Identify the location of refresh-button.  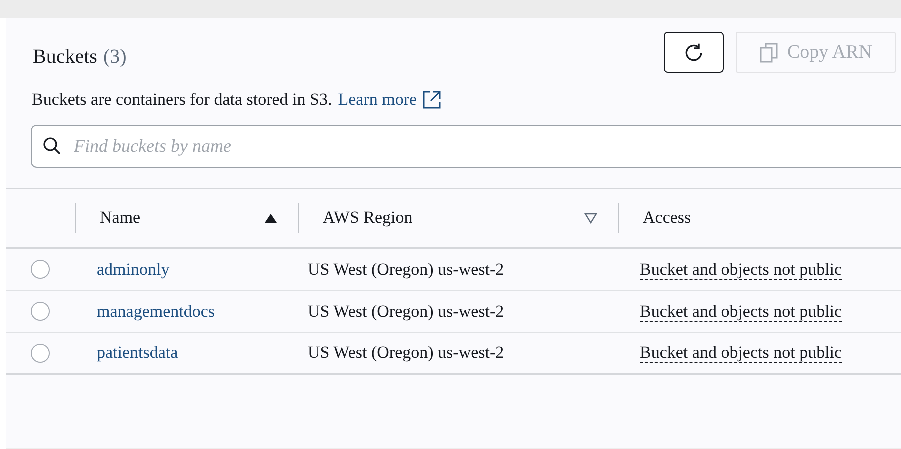
(694, 52).